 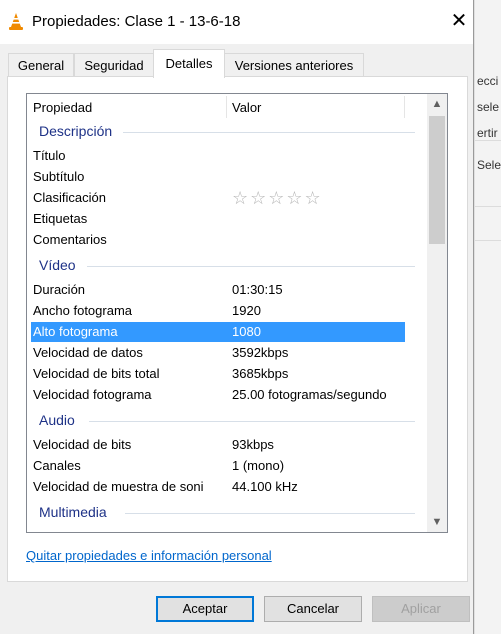 What do you see at coordinates (218, 156) in the screenshot?
I see `list-item: Título` at bounding box center [218, 156].